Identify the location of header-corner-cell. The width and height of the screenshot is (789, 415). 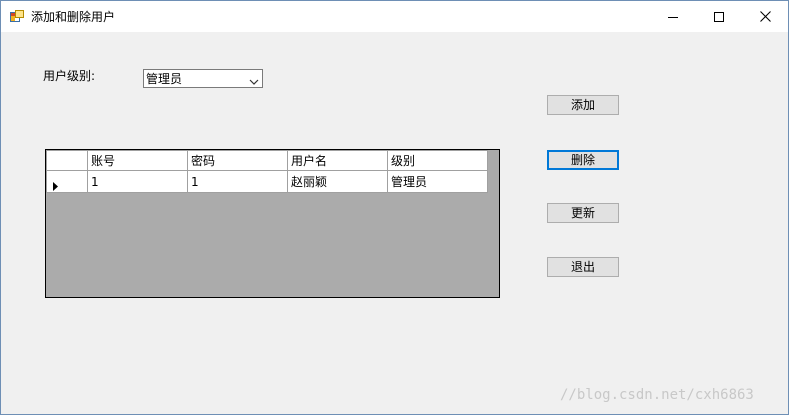
(67, 160).